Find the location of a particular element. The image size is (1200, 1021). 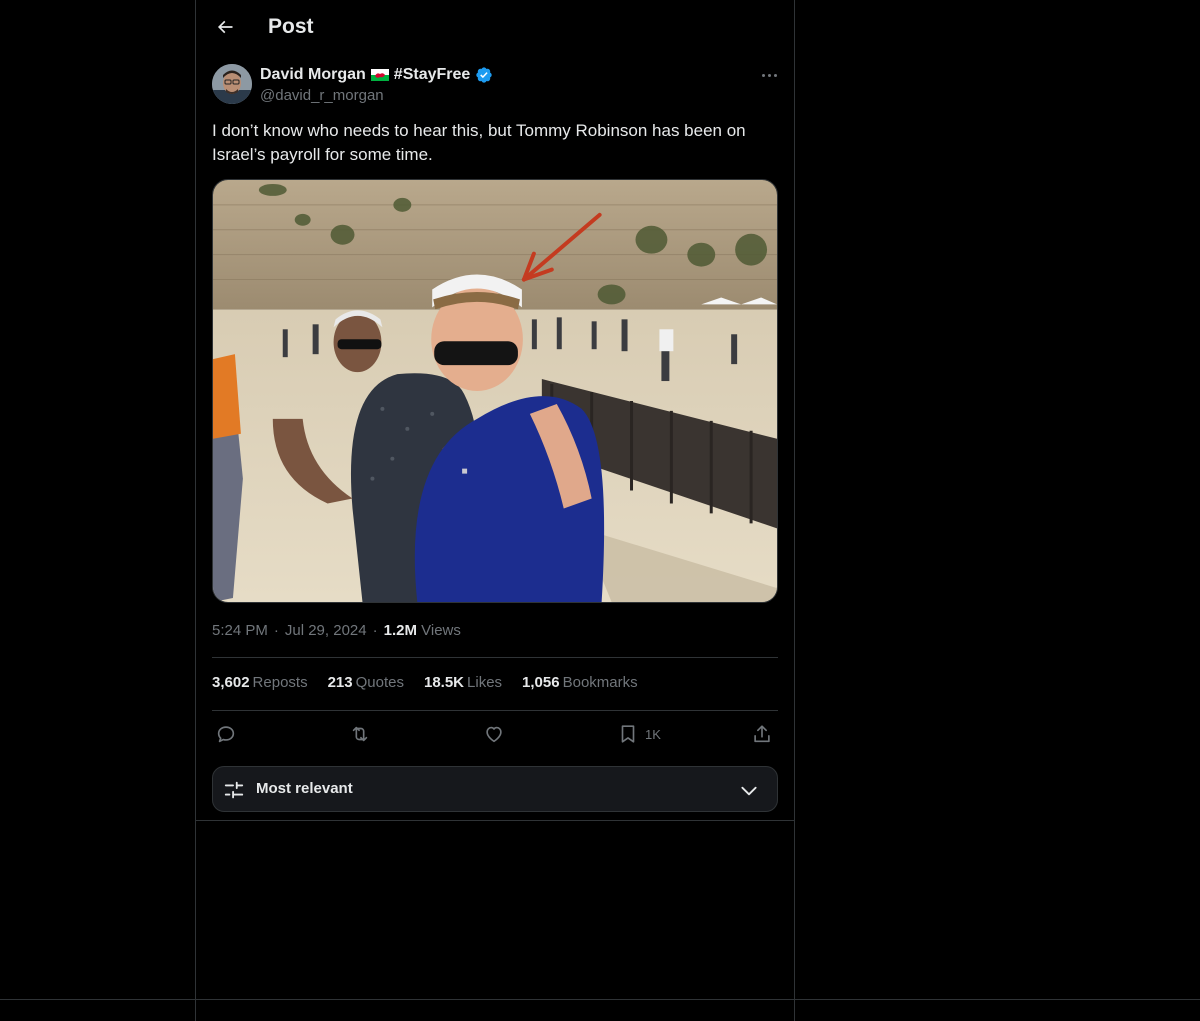

likes-count: 18.5K is located at coordinates (444, 682).